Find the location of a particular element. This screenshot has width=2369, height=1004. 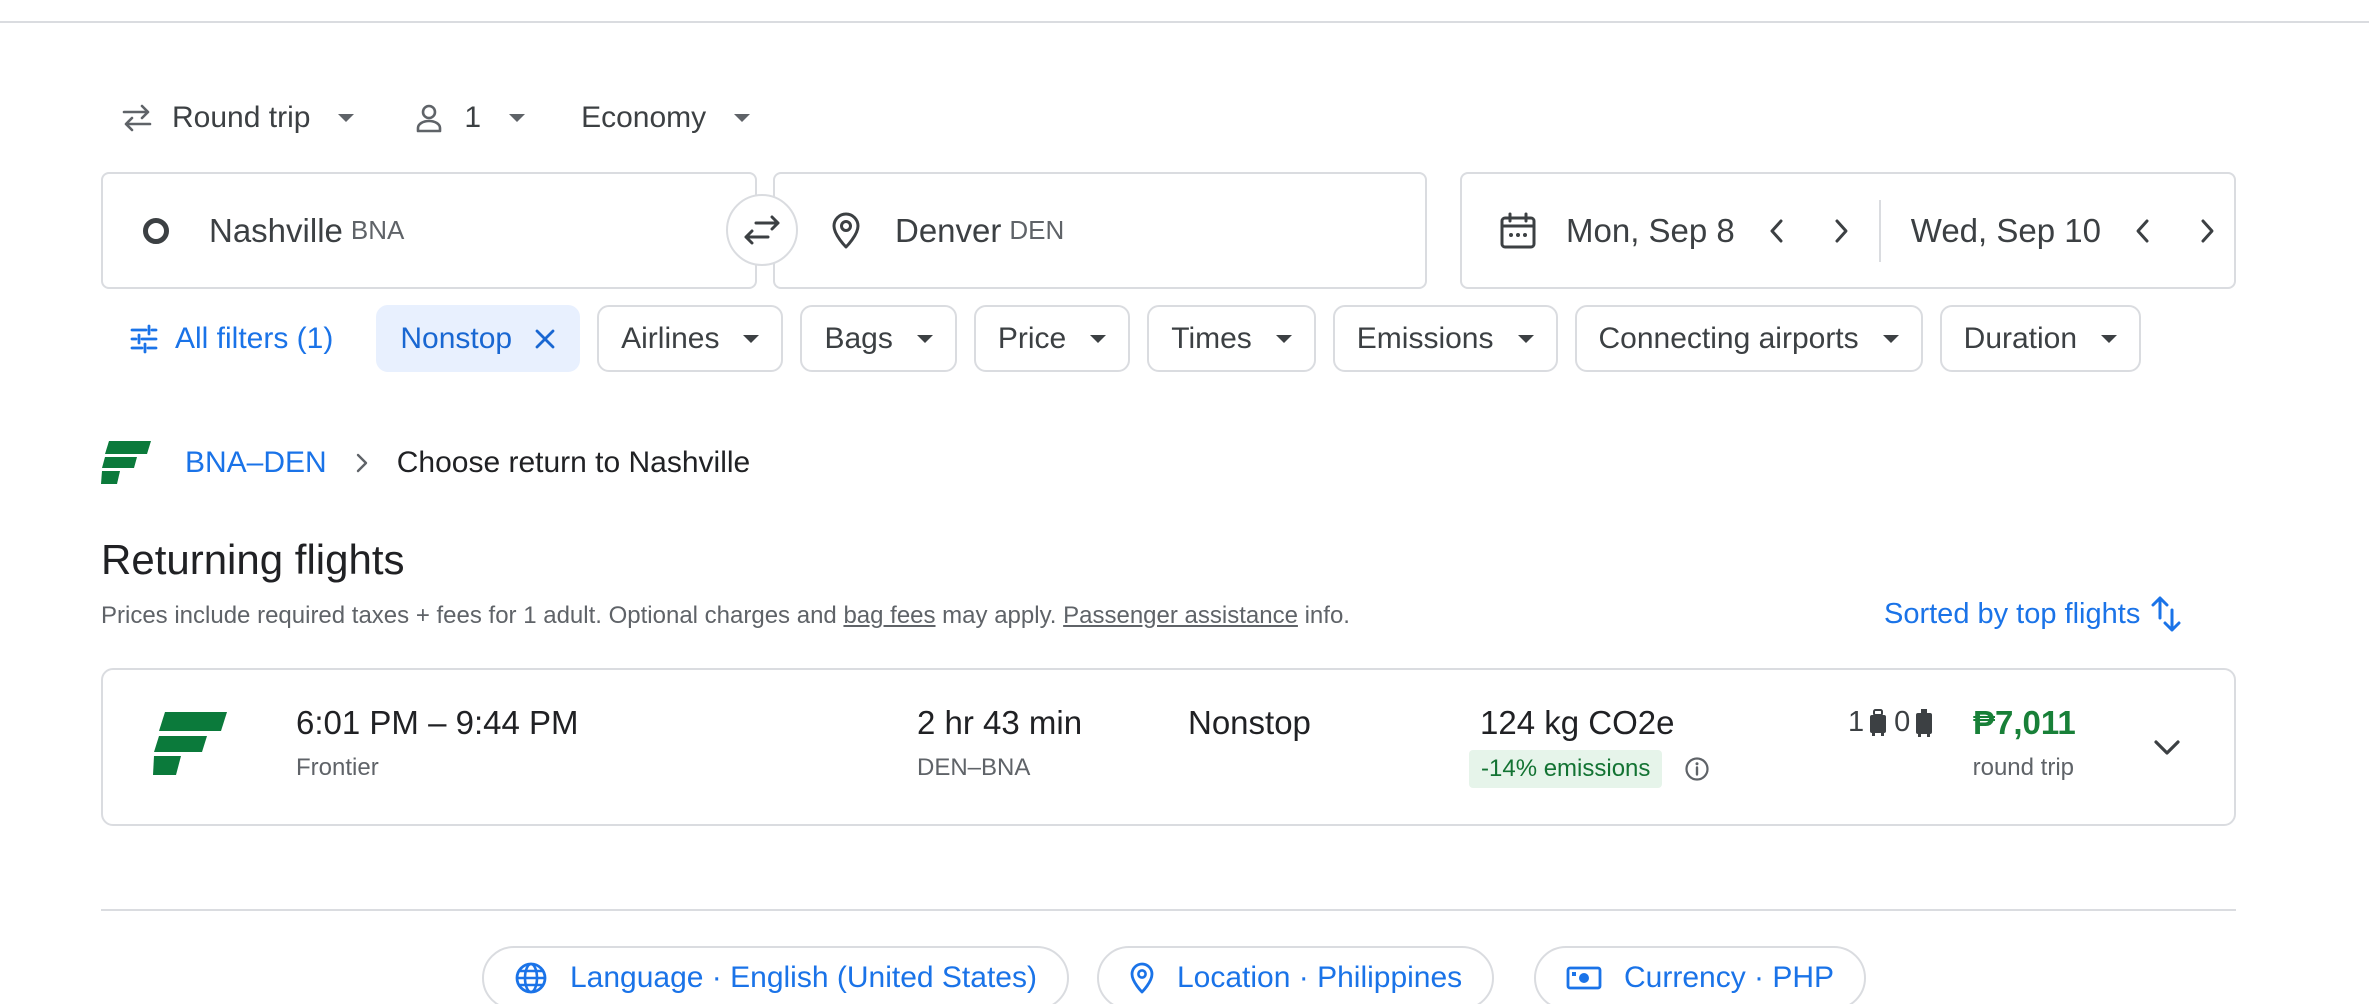

price-note-suffix: info. is located at coordinates (1323, 615).